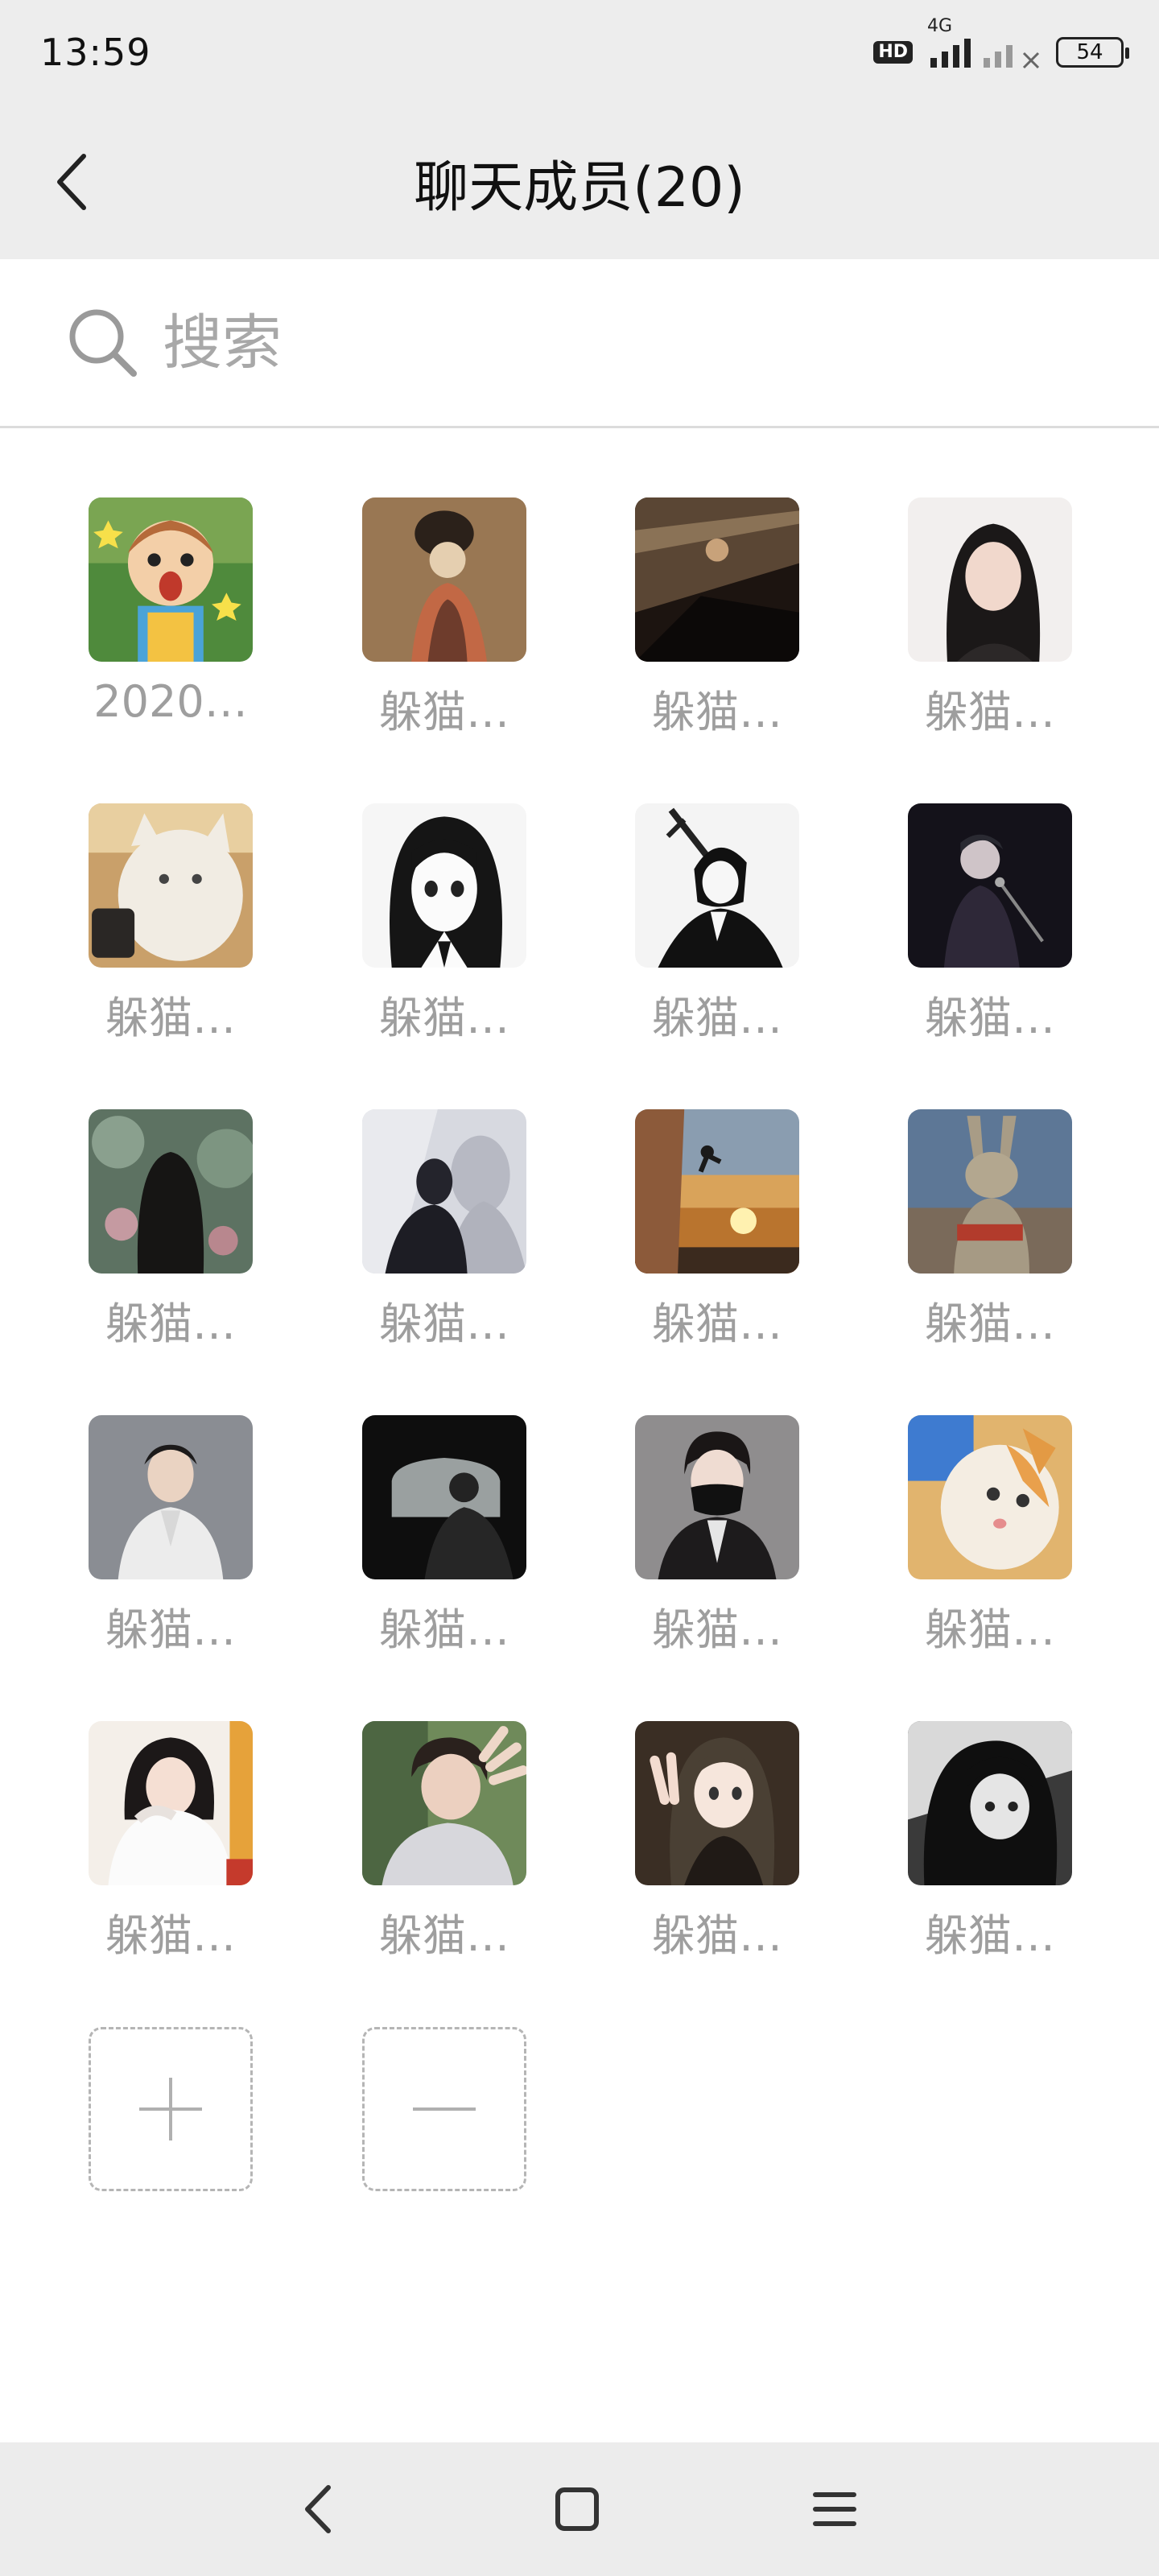 The width and height of the screenshot is (1159, 2576). I want to click on network-type-label: 4G, so click(940, 26).